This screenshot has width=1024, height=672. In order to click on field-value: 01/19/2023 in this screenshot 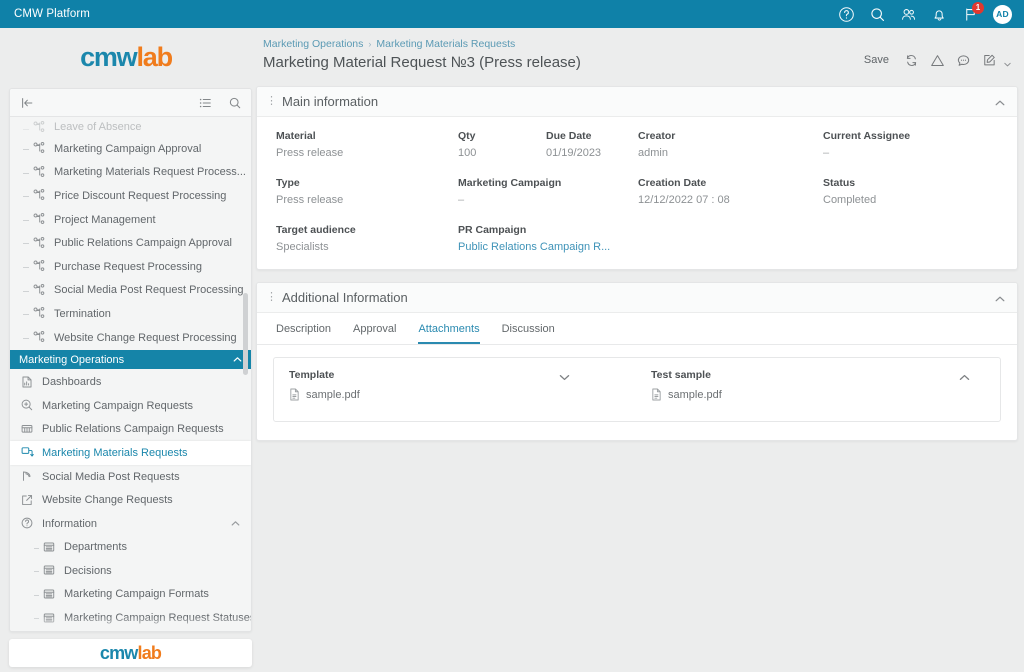, I will do `click(574, 153)`.